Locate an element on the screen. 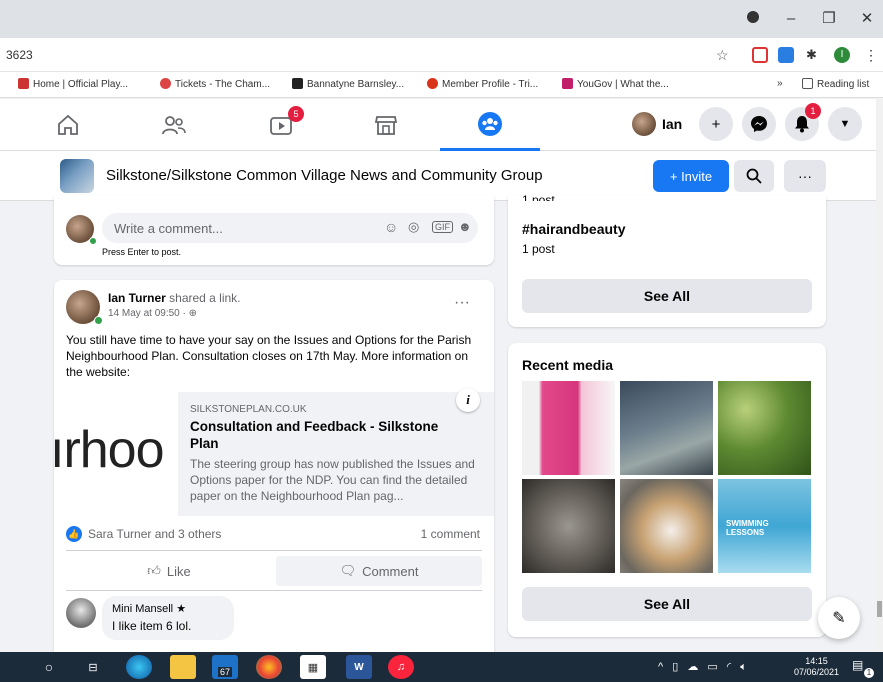 Image resolution: width=883 pixels, height=682 pixels. clock: 14:15 07/06/2021 is located at coordinates (816, 667).